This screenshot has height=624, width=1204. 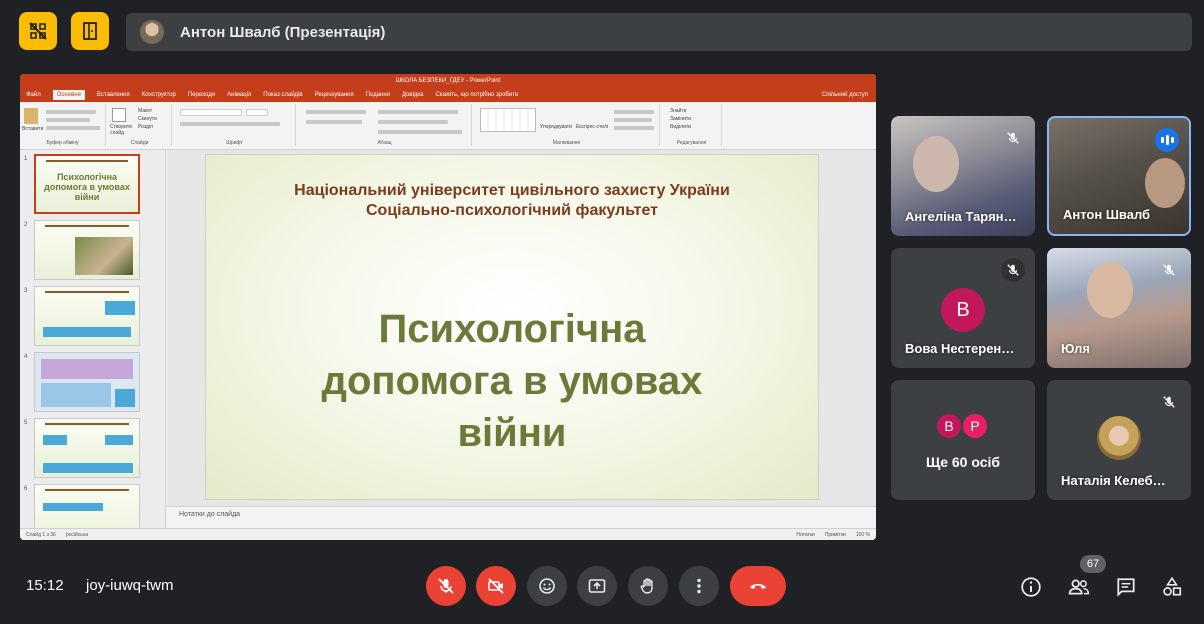 What do you see at coordinates (521, 517) in the screenshot?
I see `notes-pane: Нотатки до слайда` at bounding box center [521, 517].